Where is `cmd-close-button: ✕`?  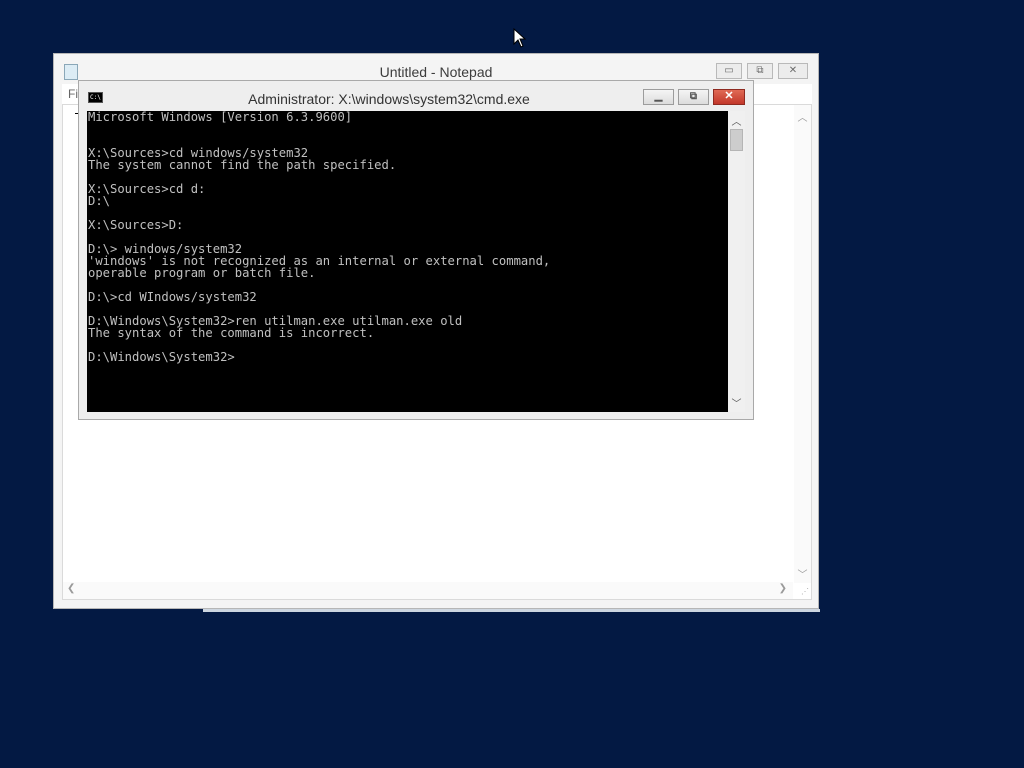 cmd-close-button: ✕ is located at coordinates (729, 97).